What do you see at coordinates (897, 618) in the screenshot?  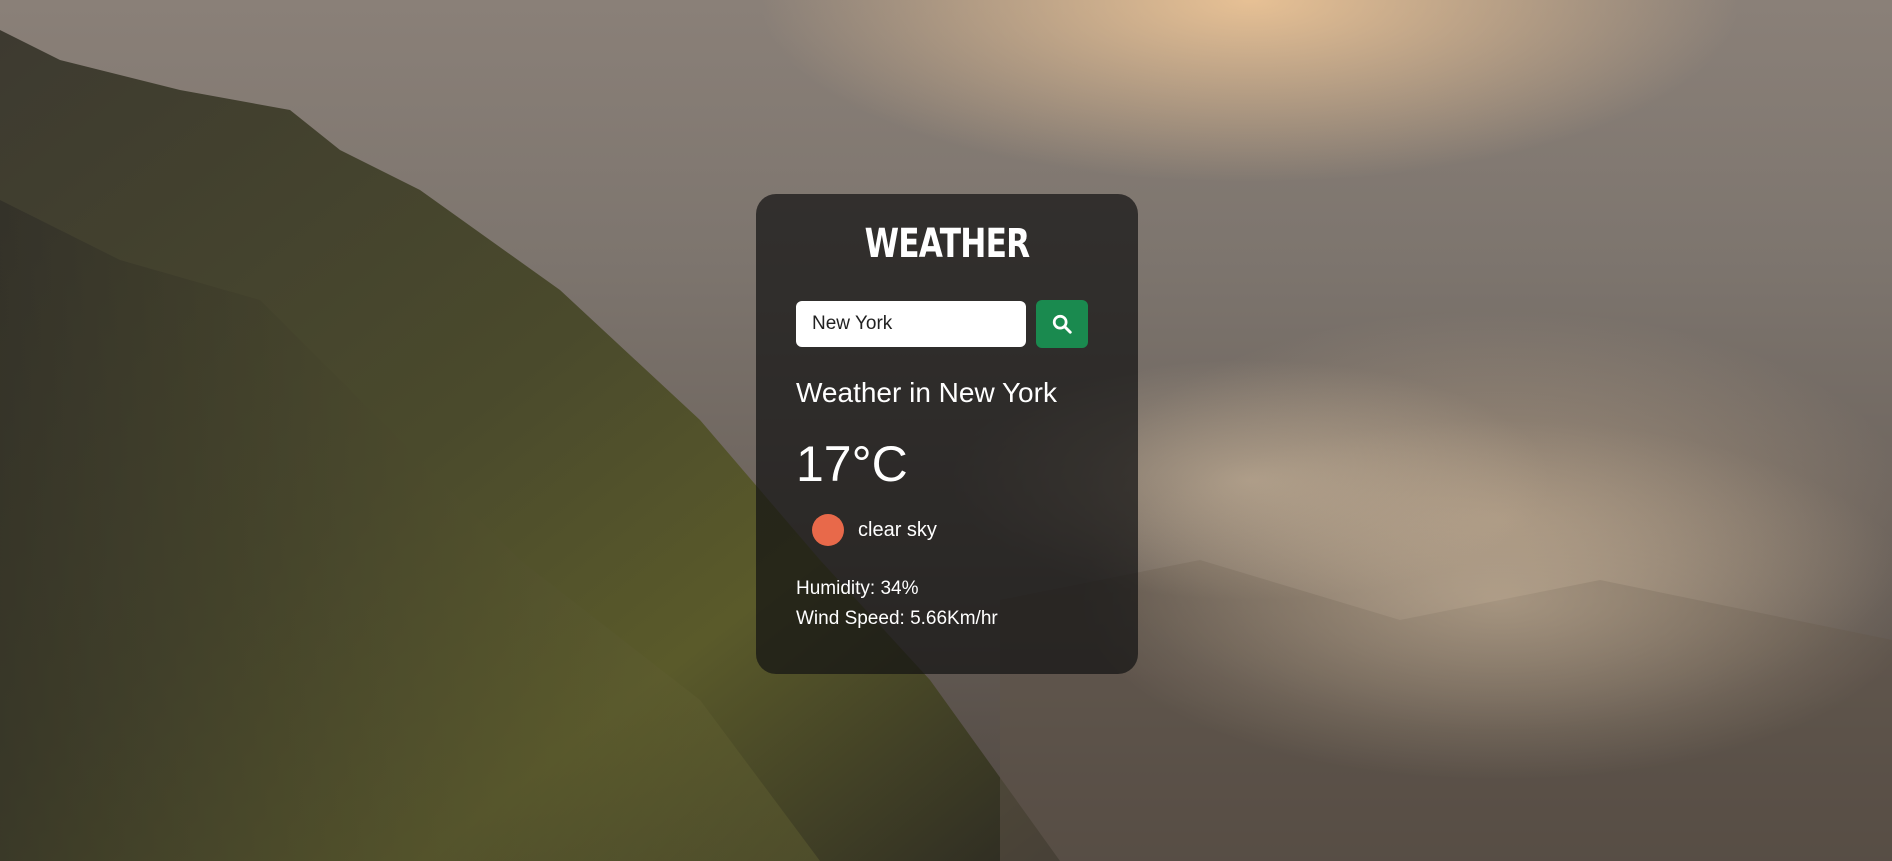 I see `wind-speed: Wind Speed: 5.66Km/hr` at bounding box center [897, 618].